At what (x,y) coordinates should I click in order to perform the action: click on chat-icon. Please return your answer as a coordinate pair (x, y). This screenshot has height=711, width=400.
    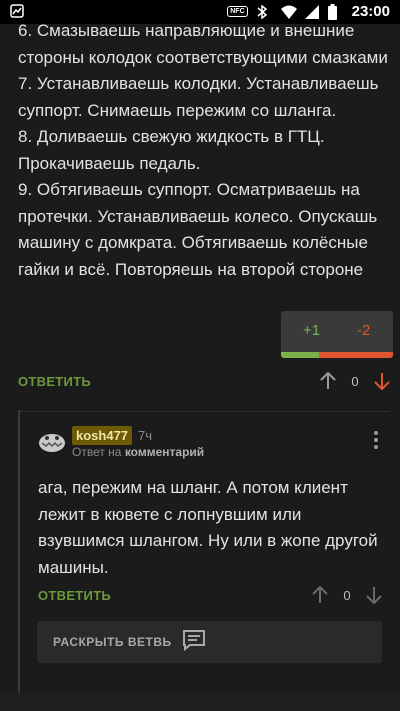
    Looking at the image, I should click on (194, 642).